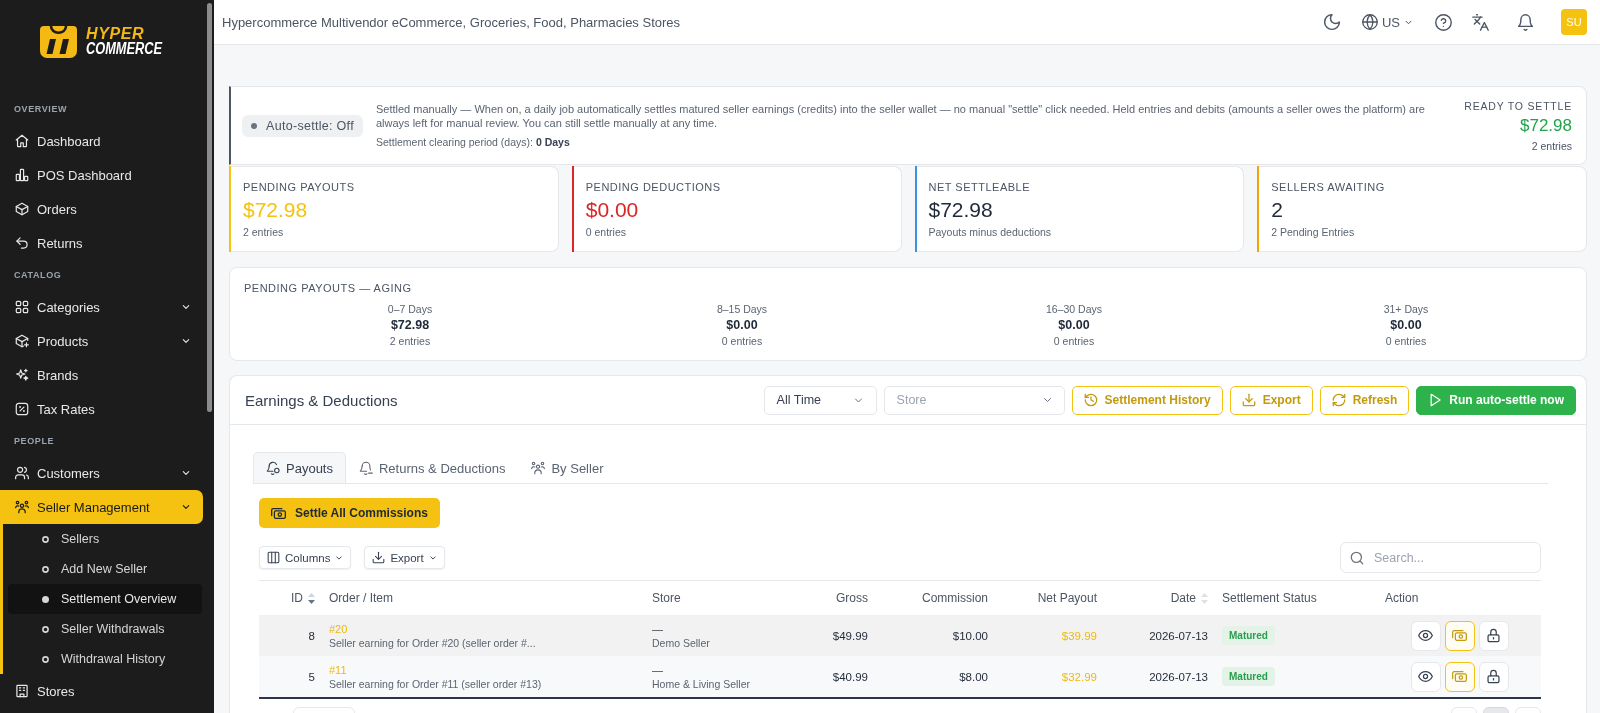 The image size is (1600, 713). What do you see at coordinates (22, 375) in the screenshot?
I see `sparkle-icon` at bounding box center [22, 375].